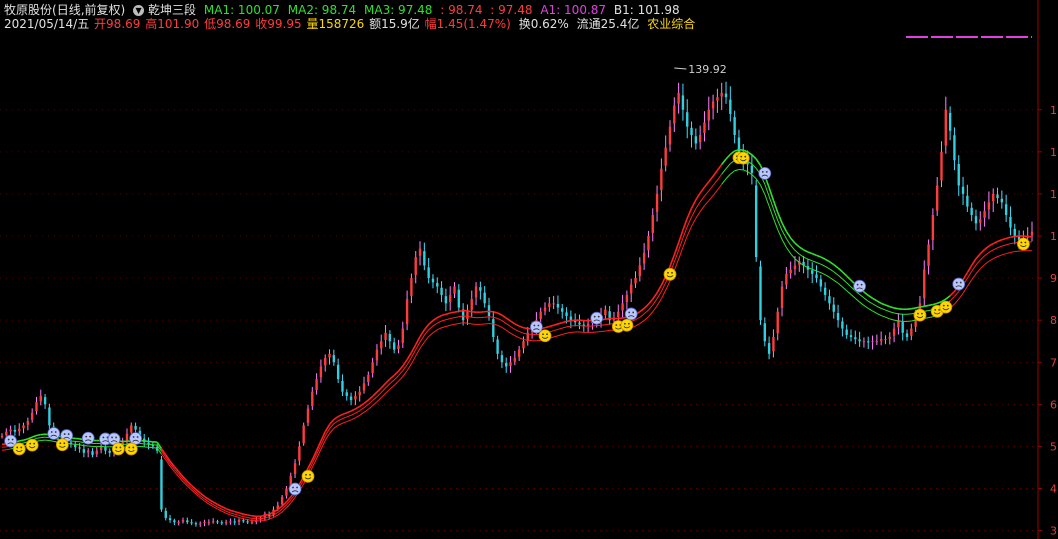  I want to click on indicator-dropdown-icon: ▼, so click(139, 10).